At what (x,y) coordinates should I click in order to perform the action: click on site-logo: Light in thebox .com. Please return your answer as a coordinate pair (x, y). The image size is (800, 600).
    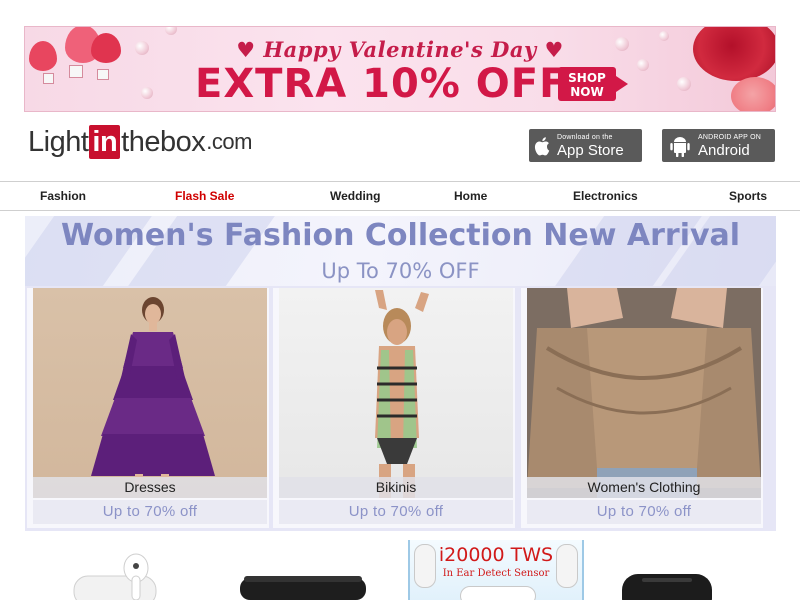
    Looking at the image, I should click on (140, 142).